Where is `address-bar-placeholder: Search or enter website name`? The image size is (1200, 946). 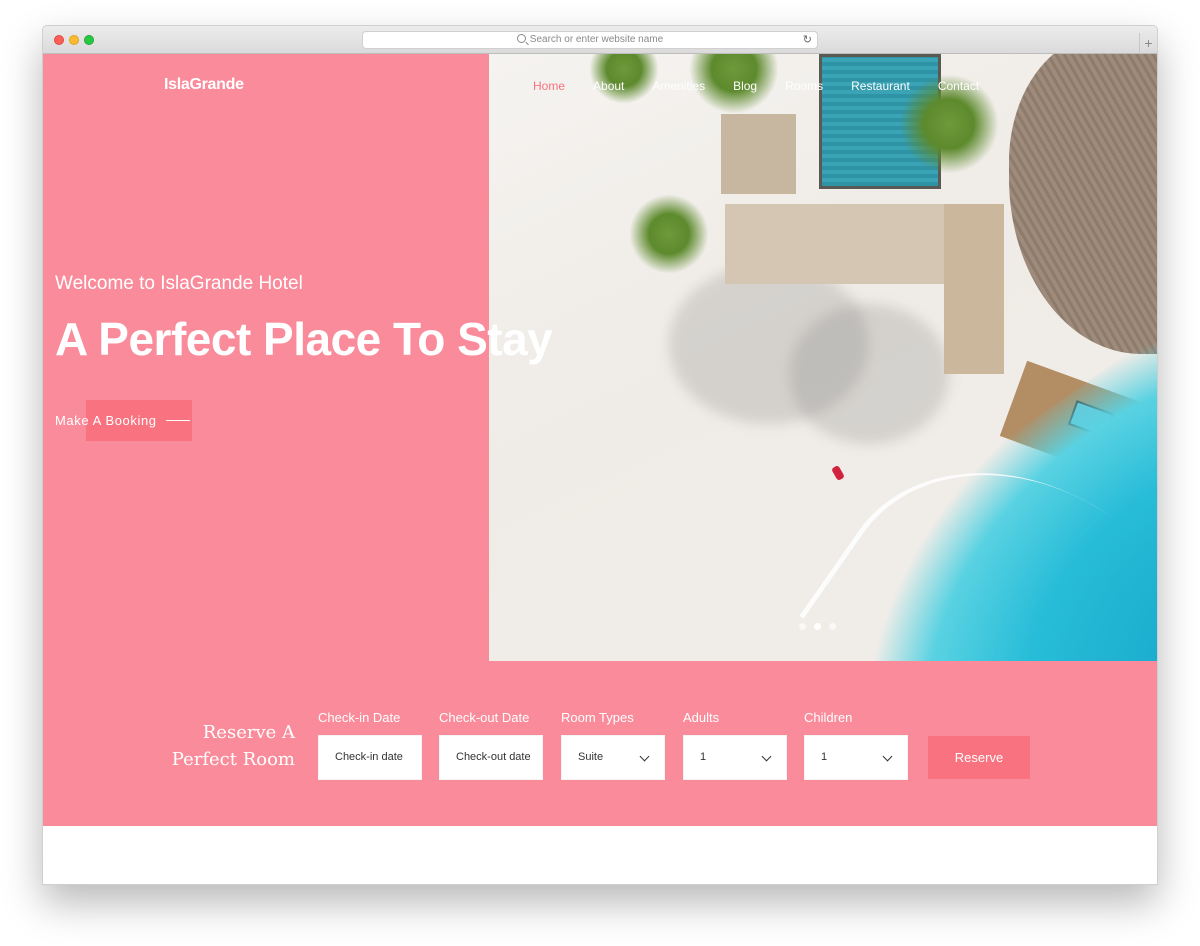 address-bar-placeholder: Search or enter website name is located at coordinates (596, 39).